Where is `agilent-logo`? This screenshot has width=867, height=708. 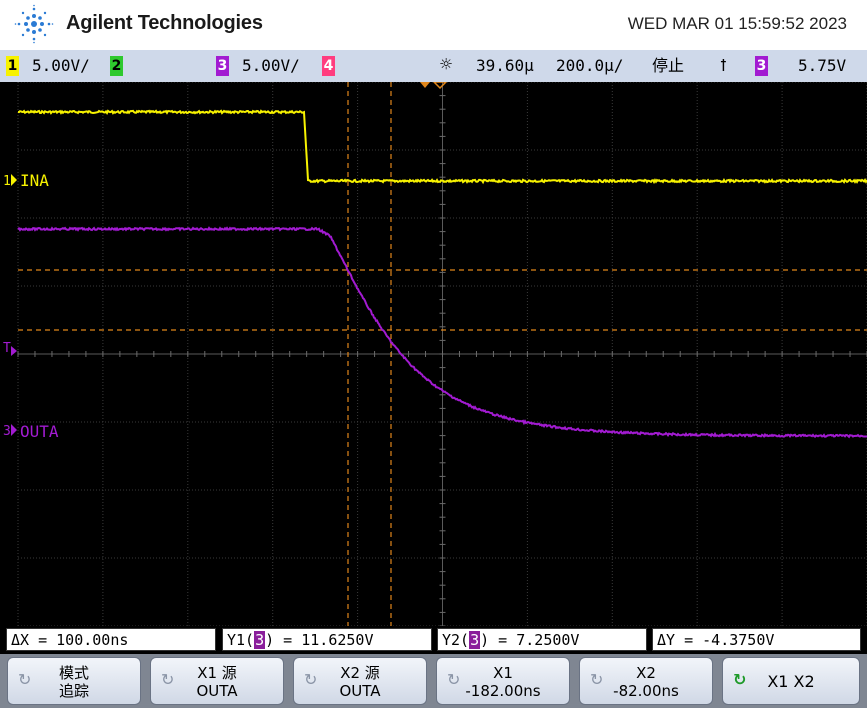 agilent-logo is located at coordinates (34, 24).